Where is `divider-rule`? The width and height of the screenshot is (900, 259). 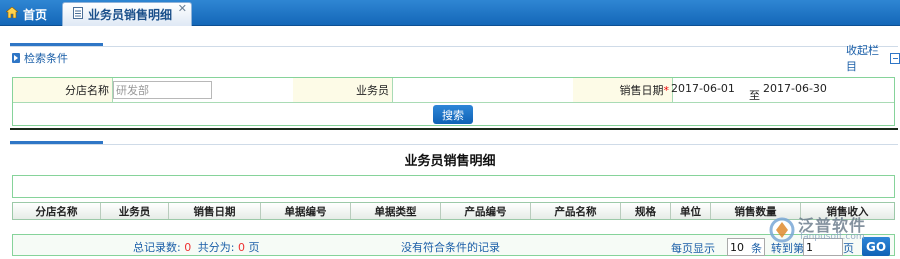
divider-rule is located at coordinates (454, 129).